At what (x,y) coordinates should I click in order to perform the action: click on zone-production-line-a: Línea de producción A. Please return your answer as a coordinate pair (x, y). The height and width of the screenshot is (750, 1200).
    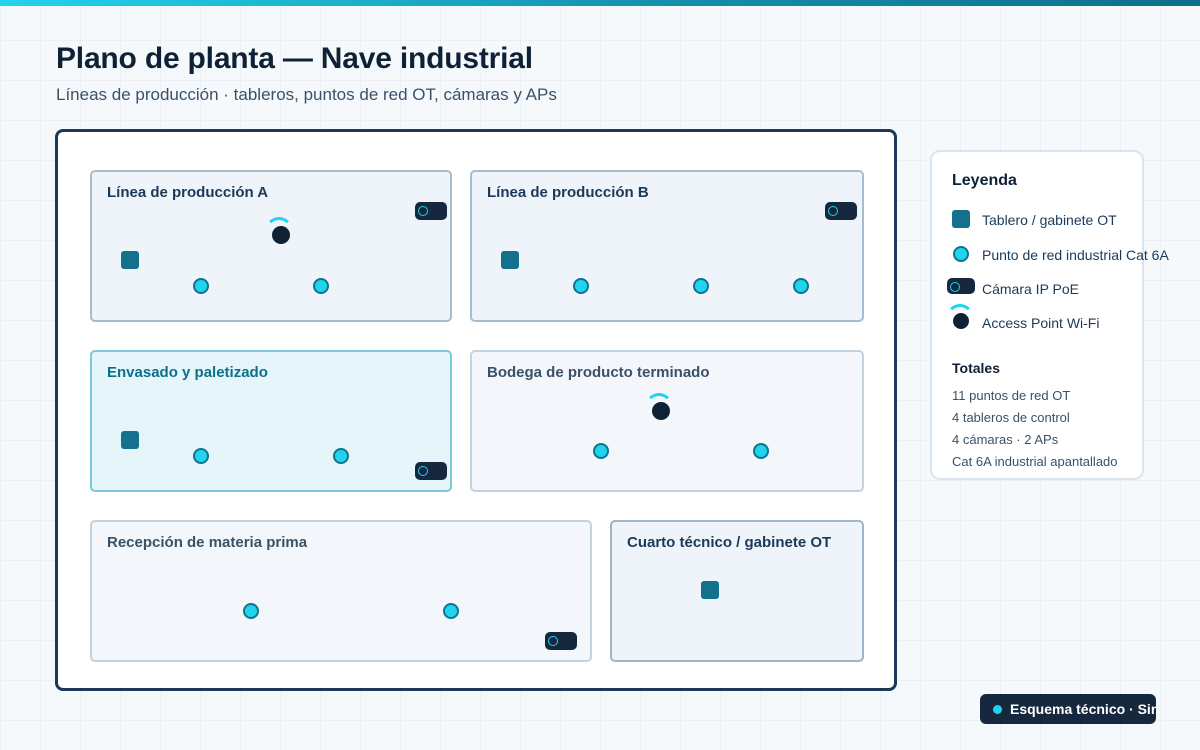
    Looking at the image, I should click on (271, 246).